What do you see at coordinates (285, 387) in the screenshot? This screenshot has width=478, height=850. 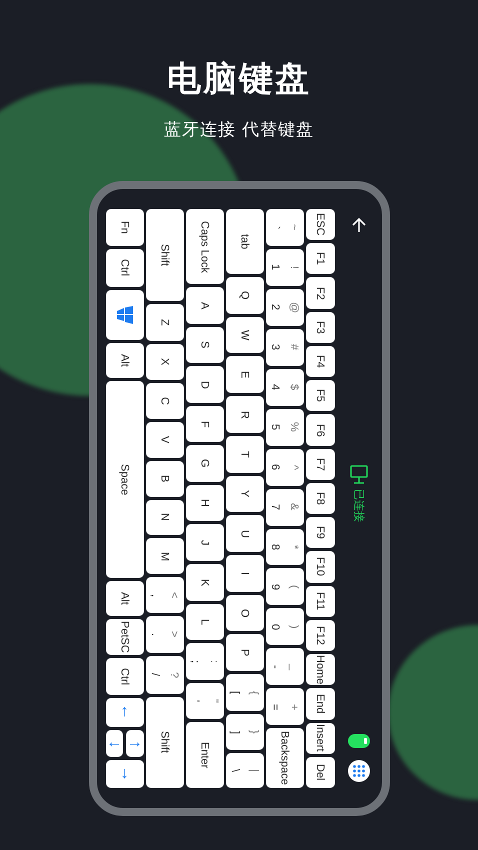 I see `keyboard-key: $ 4` at bounding box center [285, 387].